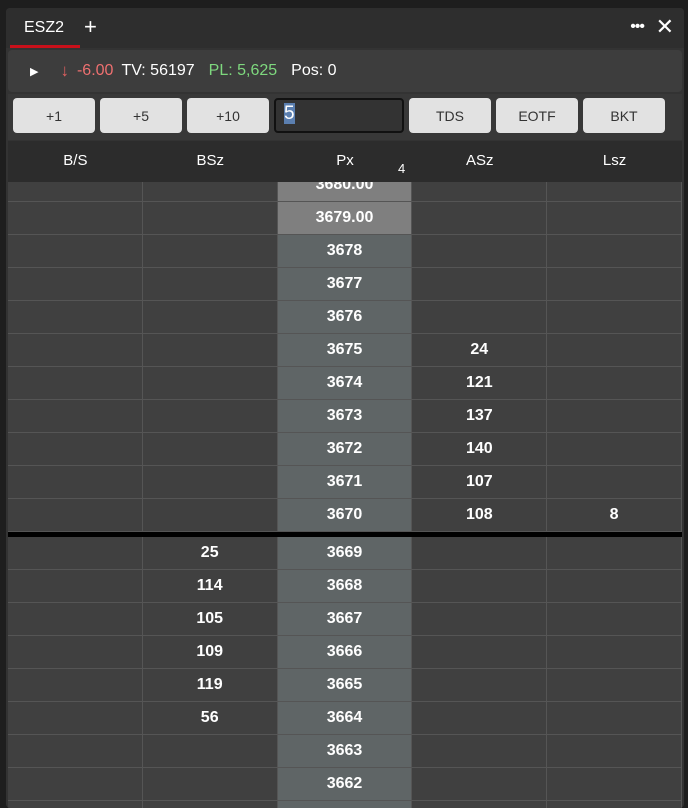 The width and height of the screenshot is (688, 808). What do you see at coordinates (345, 284) in the screenshot?
I see `px-cell: 3677` at bounding box center [345, 284].